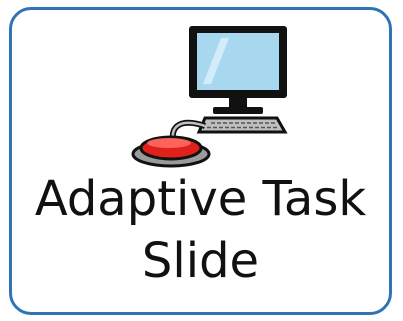 This screenshot has height=321, width=403. I want to click on card-label-line-2: Slide, so click(200, 261).